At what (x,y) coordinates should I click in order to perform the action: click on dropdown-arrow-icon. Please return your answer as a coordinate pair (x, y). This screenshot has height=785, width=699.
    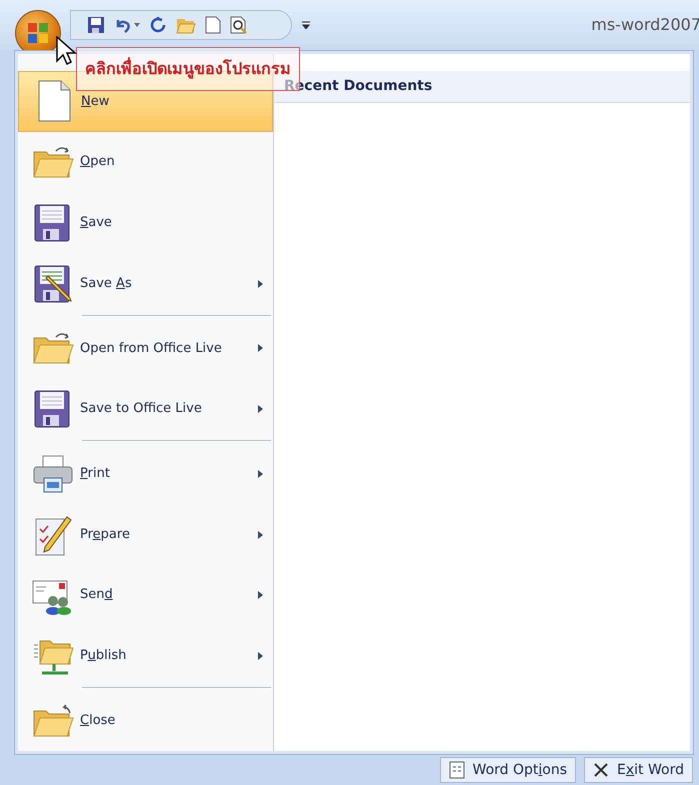
    Looking at the image, I should click on (137, 25).